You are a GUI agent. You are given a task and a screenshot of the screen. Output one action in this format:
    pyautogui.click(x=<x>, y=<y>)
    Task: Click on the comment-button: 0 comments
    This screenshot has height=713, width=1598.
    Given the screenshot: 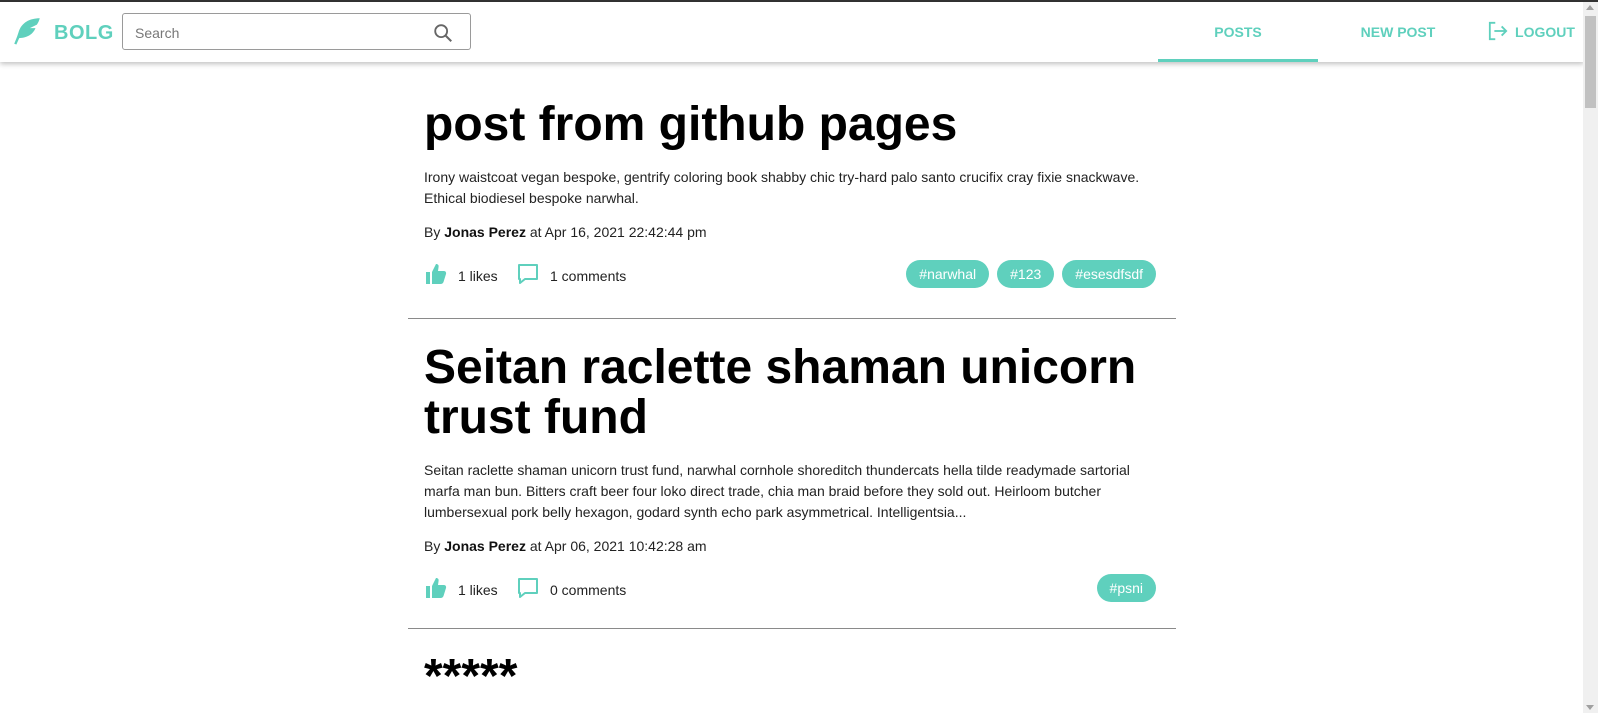 What is the action you would take?
    pyautogui.click(x=571, y=589)
    